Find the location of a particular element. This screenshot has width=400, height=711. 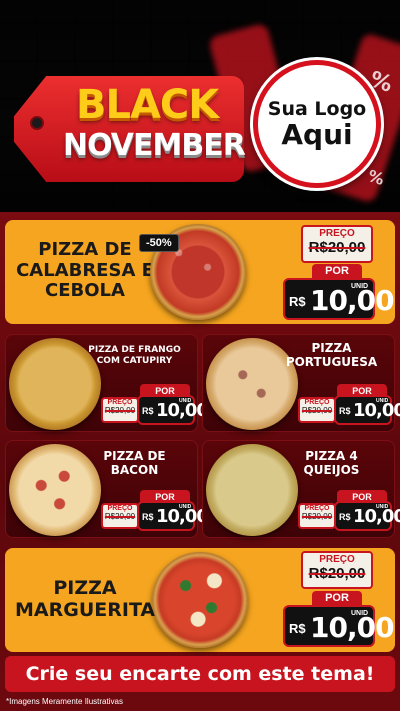

logo-line-2: Aqui is located at coordinates (317, 134).